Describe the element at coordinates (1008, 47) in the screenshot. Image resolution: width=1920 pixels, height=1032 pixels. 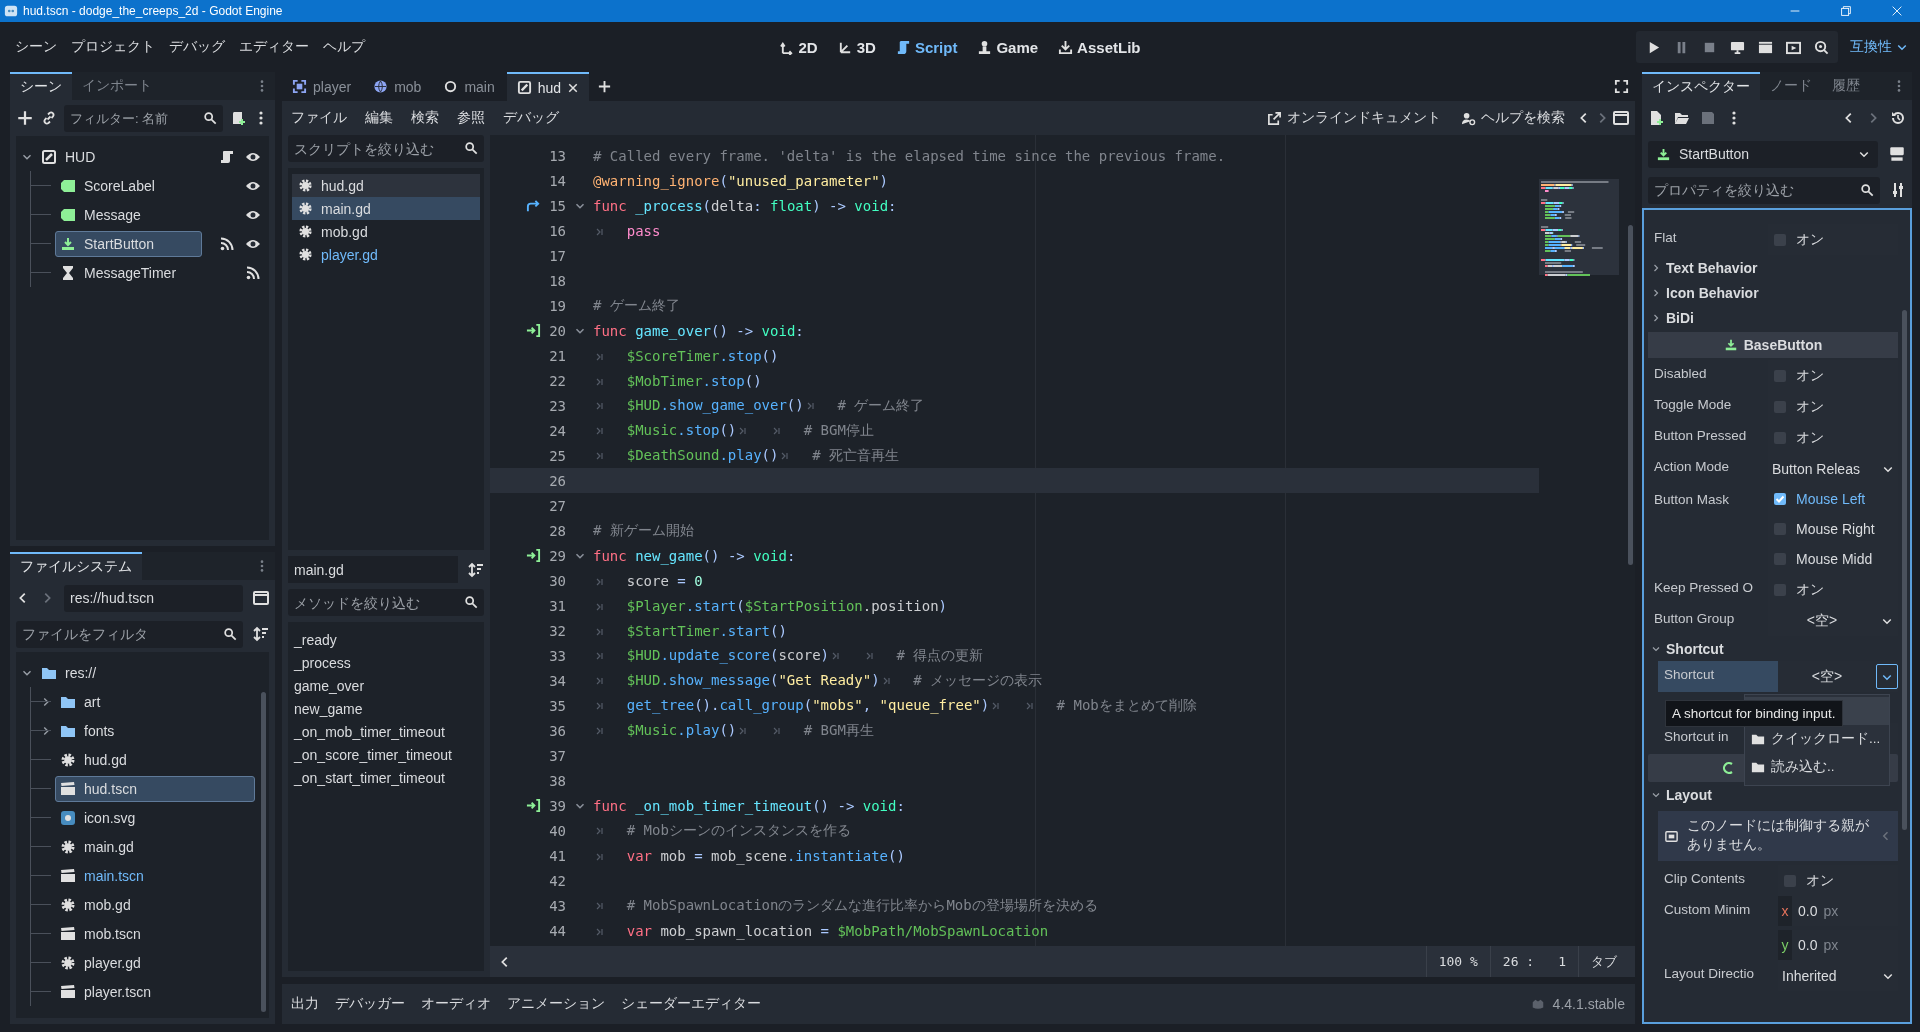
I see `workspace-tab: Game` at that location.